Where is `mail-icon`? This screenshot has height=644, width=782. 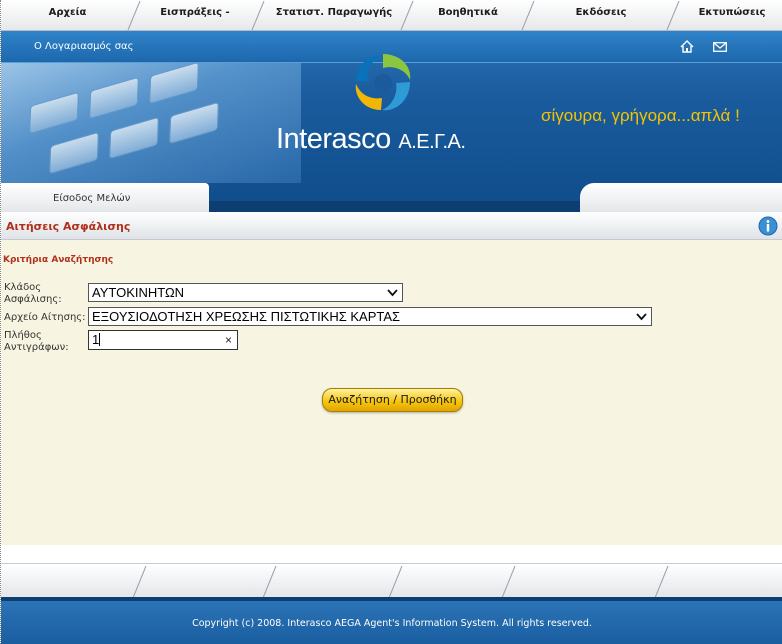
mail-icon is located at coordinates (720, 47).